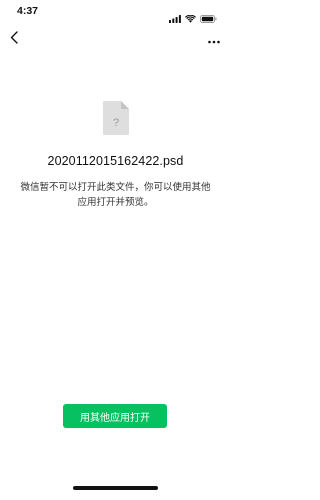  Describe the element at coordinates (28, 11) in the screenshot. I see `status-time: 4:37` at that location.